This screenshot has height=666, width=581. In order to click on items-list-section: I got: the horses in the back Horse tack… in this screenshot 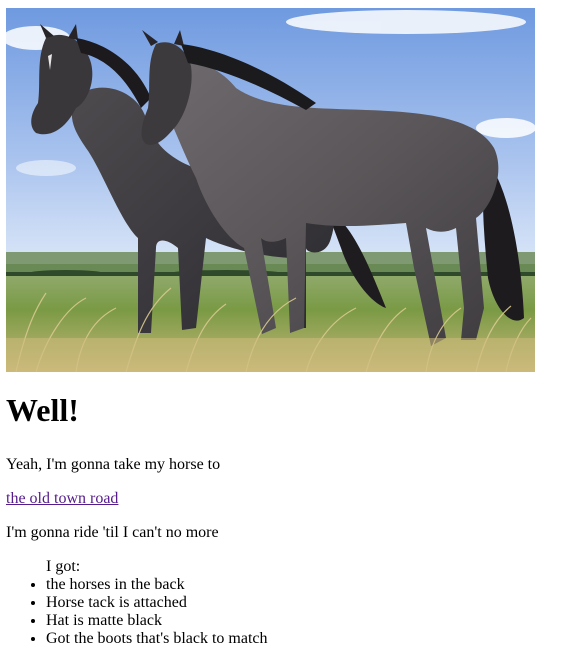, I will do `click(134, 603)`.